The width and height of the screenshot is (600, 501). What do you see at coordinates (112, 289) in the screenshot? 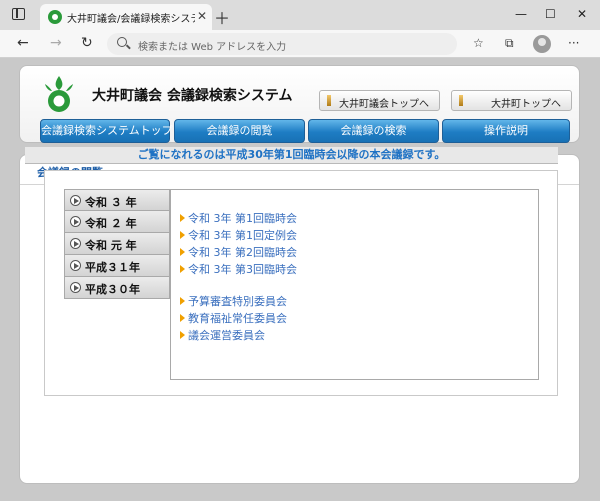
I see `year-label: 平成３０年` at bounding box center [112, 289].